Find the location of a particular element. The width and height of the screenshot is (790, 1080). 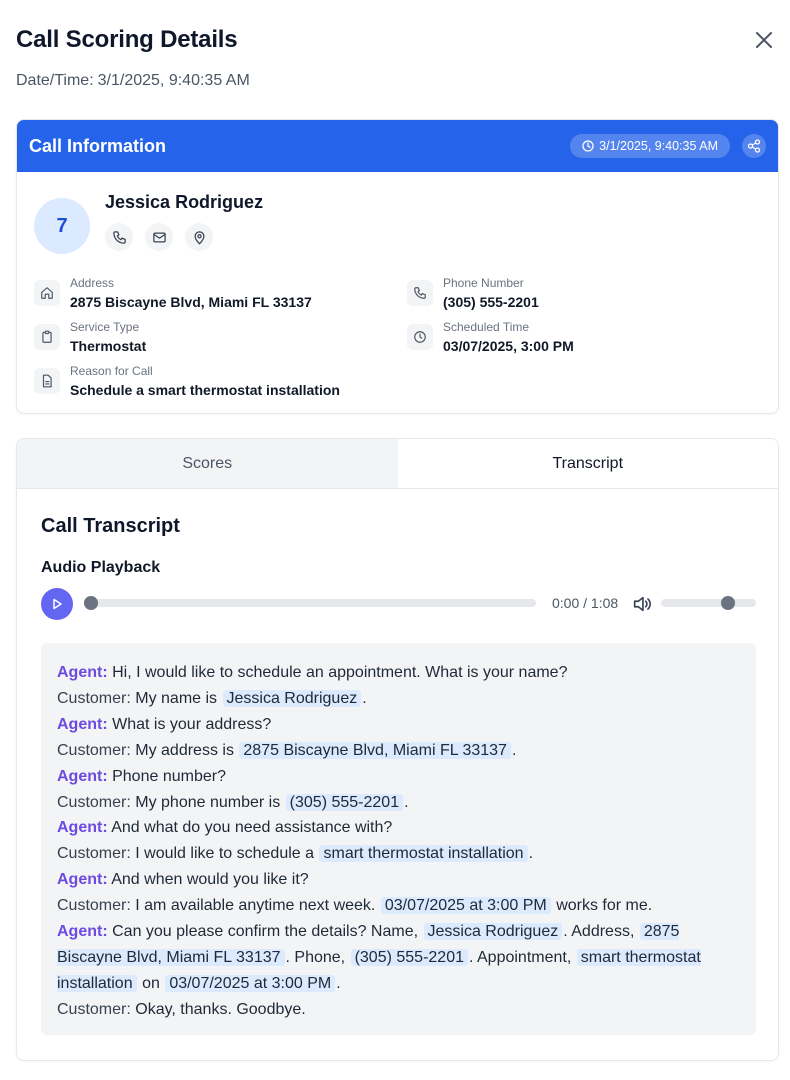

phone-icon is located at coordinates (119, 237).